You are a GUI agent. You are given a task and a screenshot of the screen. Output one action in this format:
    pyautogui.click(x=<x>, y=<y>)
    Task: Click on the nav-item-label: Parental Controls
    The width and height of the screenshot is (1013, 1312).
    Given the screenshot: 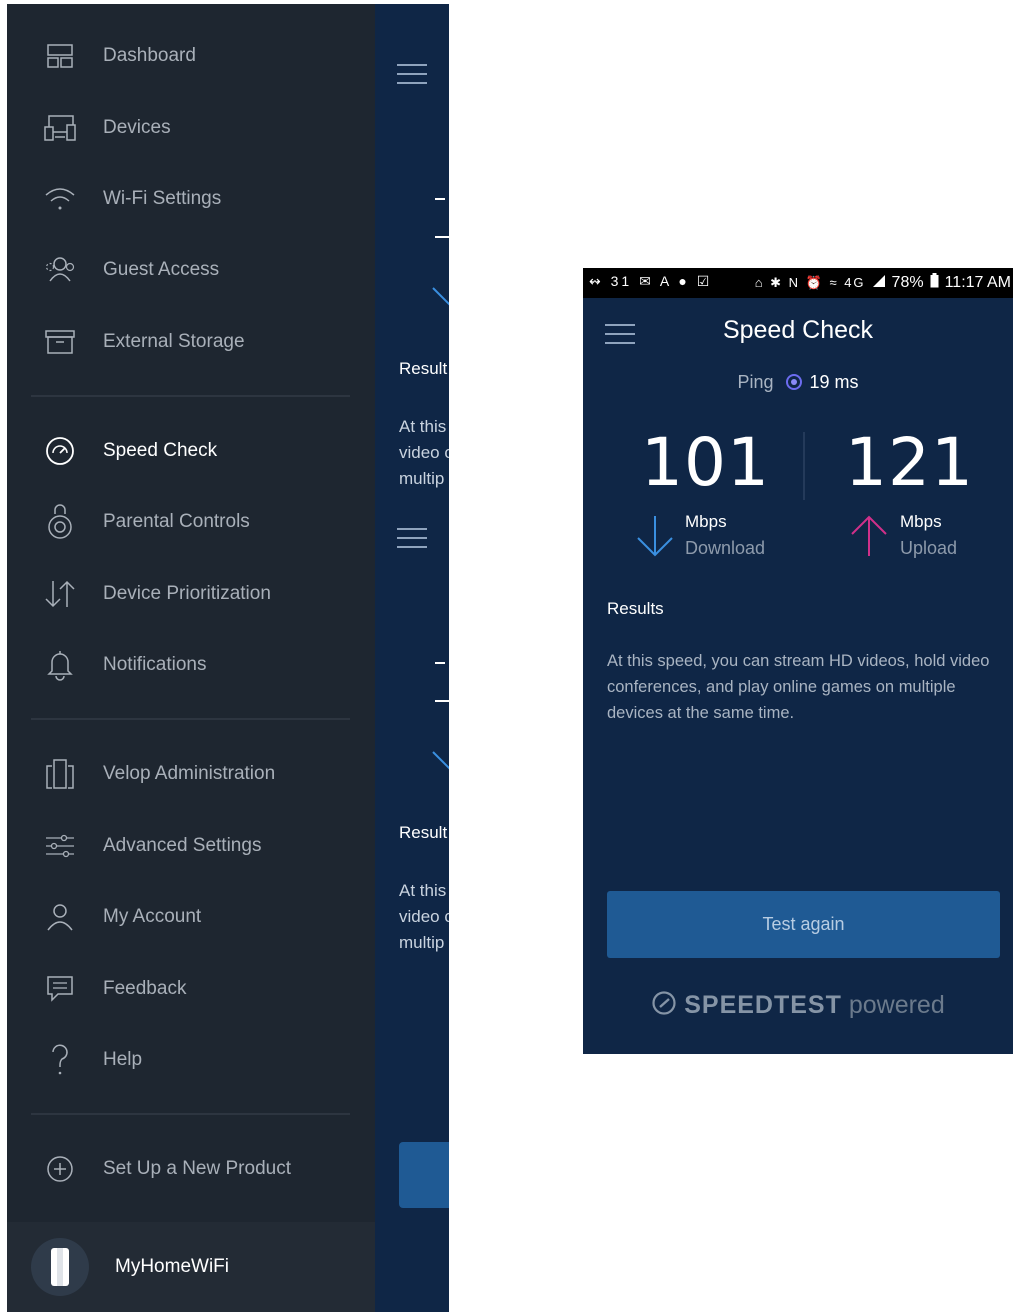 What is the action you would take?
    pyautogui.click(x=176, y=521)
    